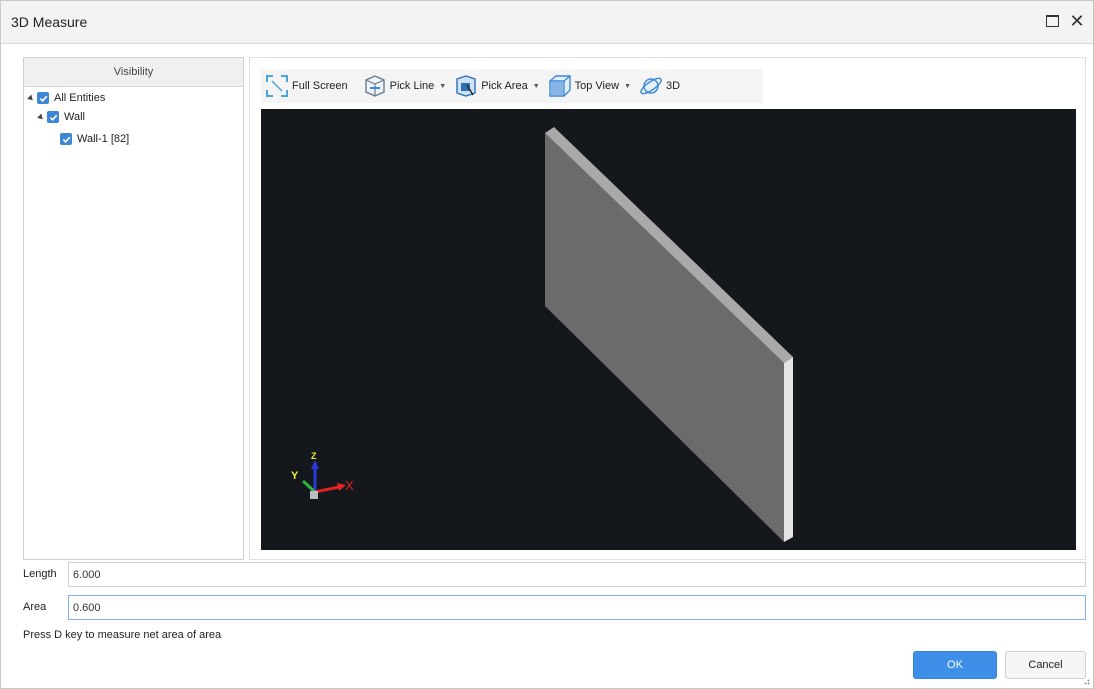  I want to click on maximize-button, so click(1052, 21).